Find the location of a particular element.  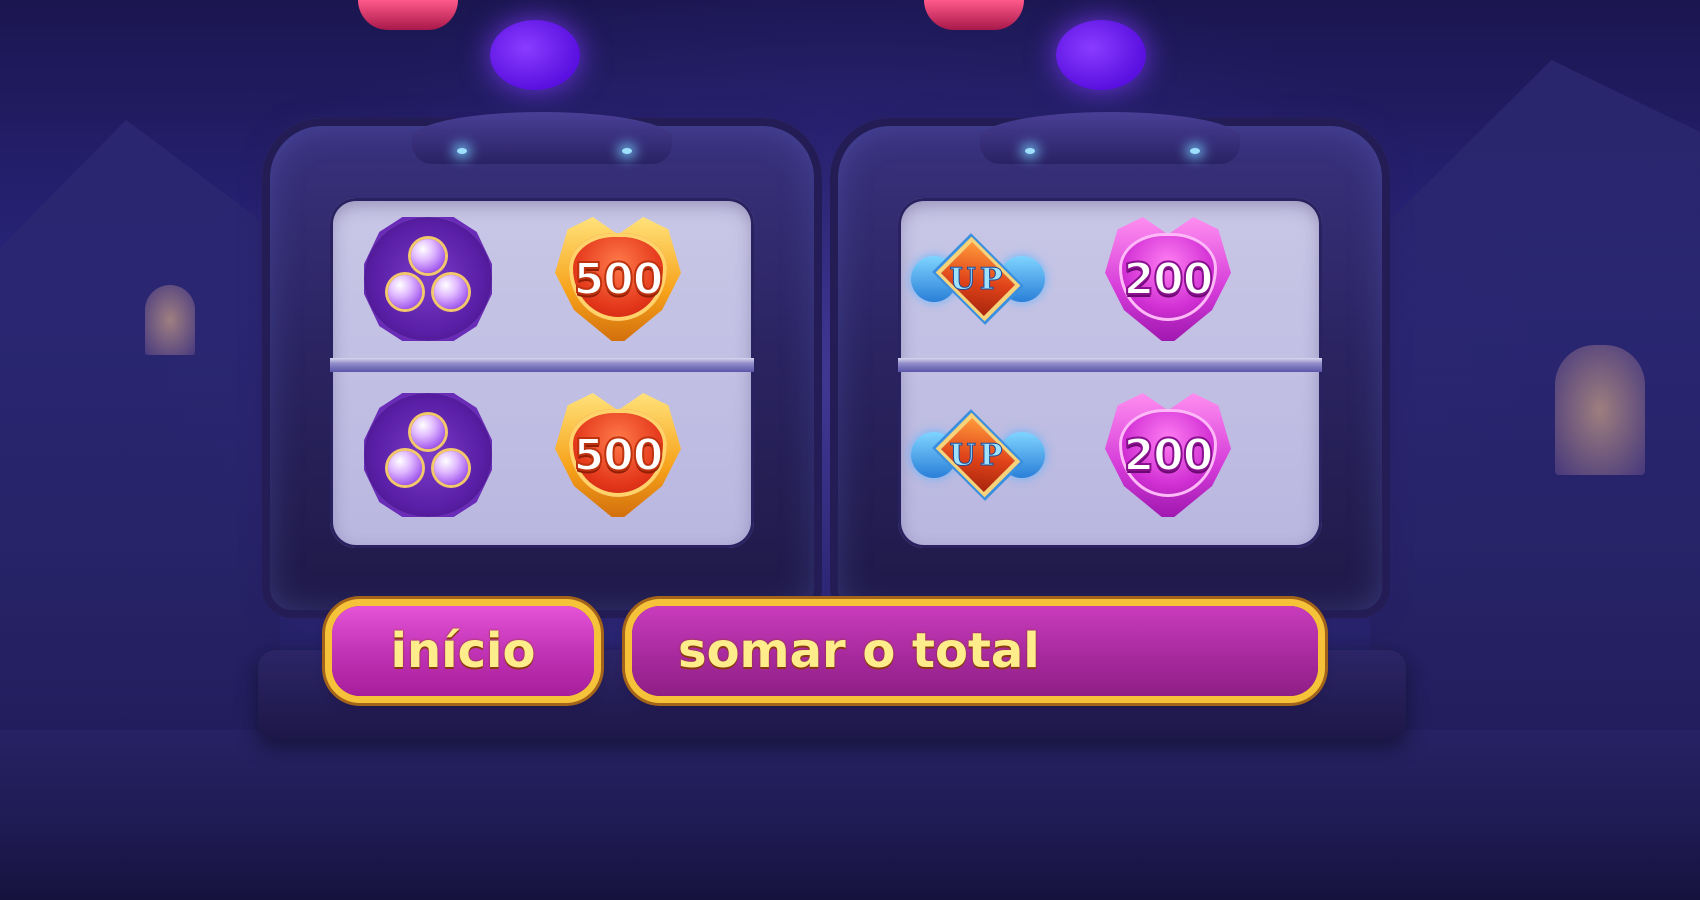

sum-total-button-label: somar o total is located at coordinates (859, 651).